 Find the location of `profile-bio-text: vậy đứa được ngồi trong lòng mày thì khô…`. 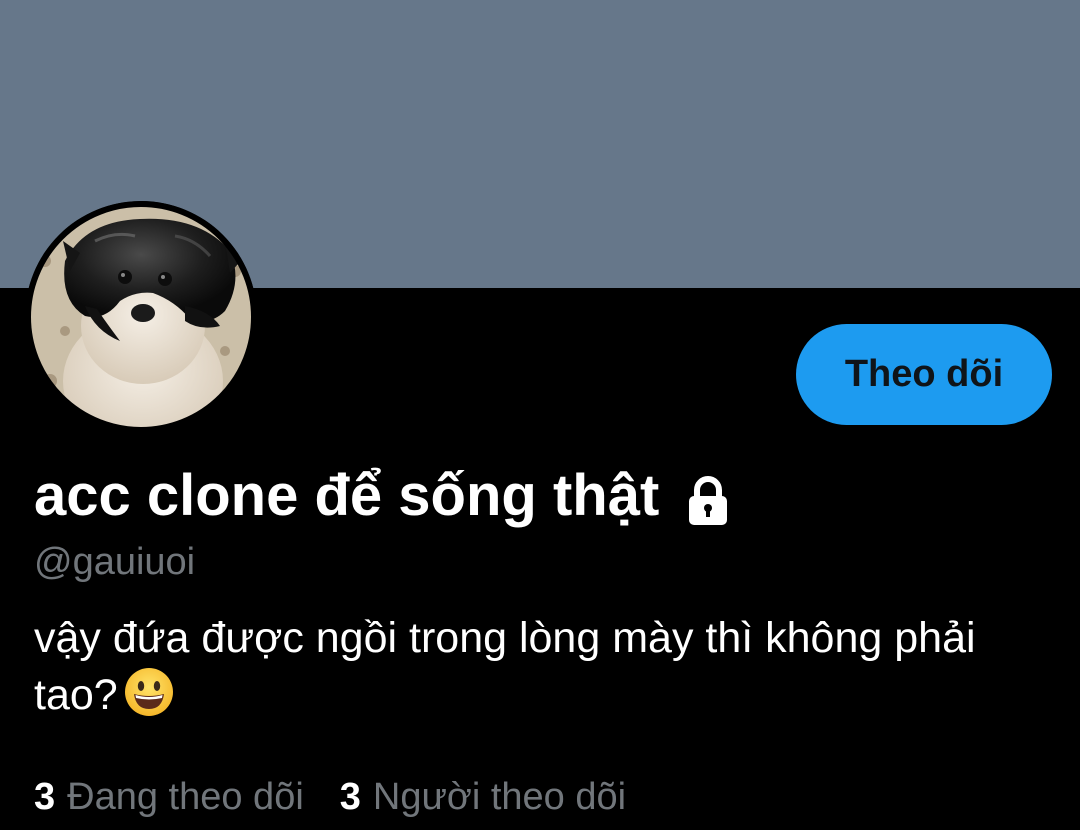

profile-bio-text: vậy đứa được ngồi trong lòng mày thì khô… is located at coordinates (505, 666).